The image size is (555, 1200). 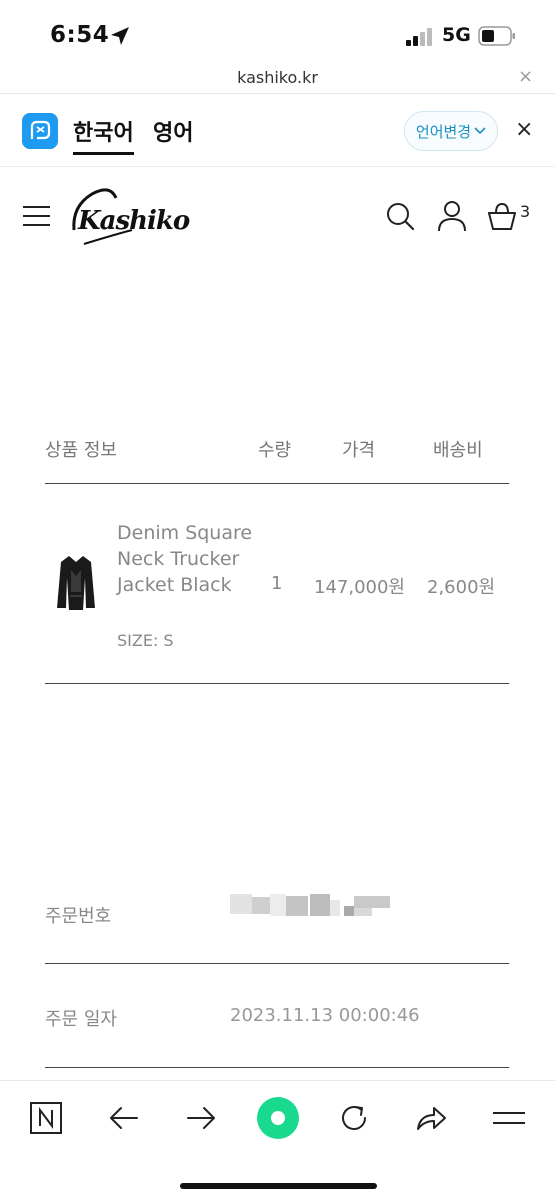 I want to click on product-shipping: 2,600원, so click(x=461, y=587).